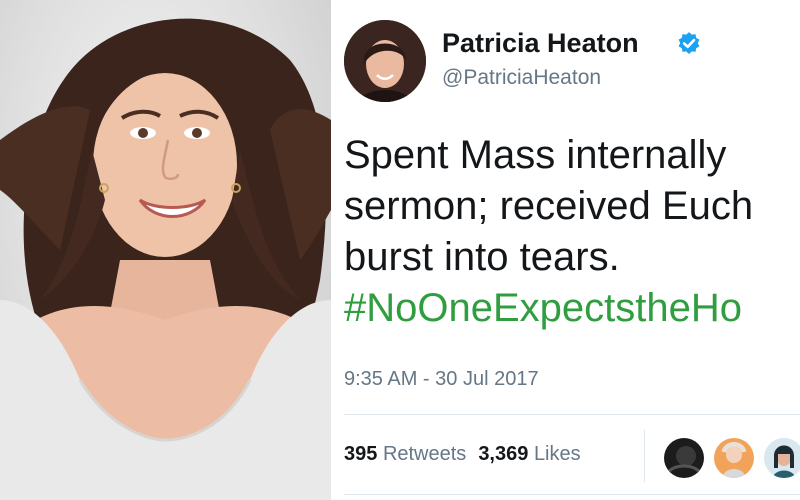  I want to click on likes-stat: 3,369 Likes, so click(529, 454).